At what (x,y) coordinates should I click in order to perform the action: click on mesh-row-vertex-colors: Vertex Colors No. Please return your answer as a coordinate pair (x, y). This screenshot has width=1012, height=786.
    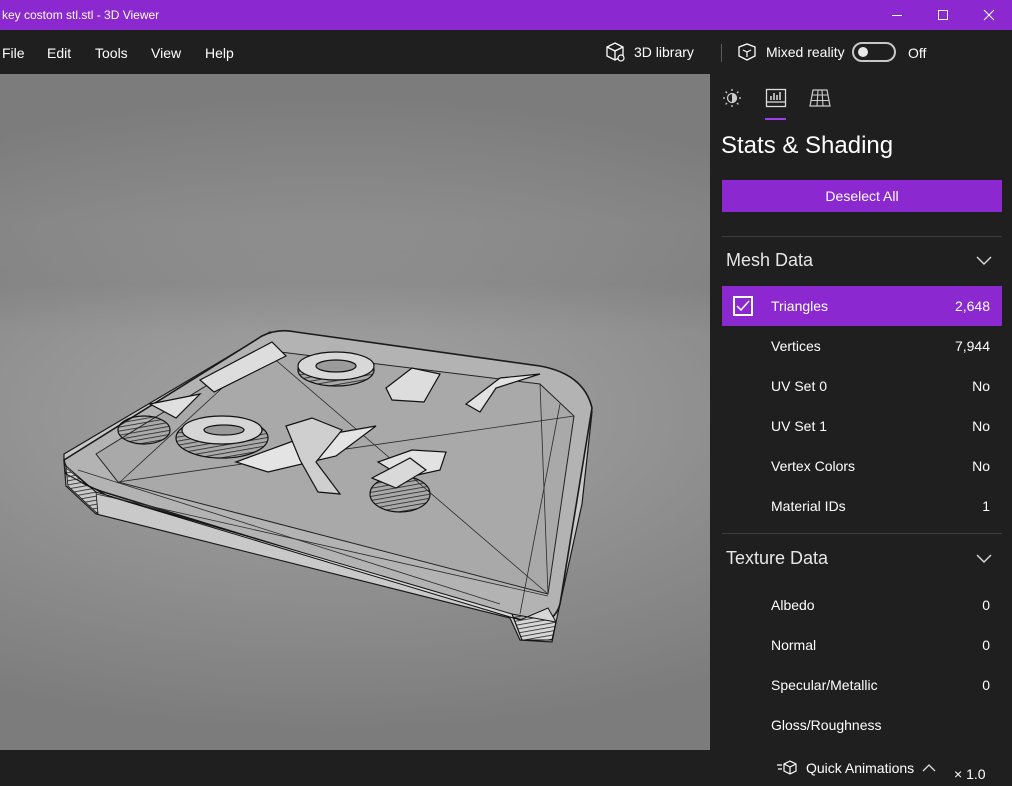
    Looking at the image, I should click on (862, 466).